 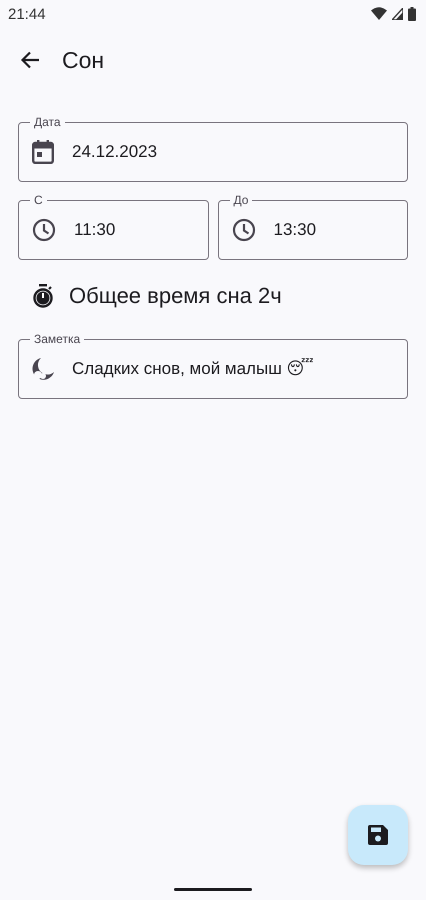 I want to click on moon-icon, so click(x=43, y=369).